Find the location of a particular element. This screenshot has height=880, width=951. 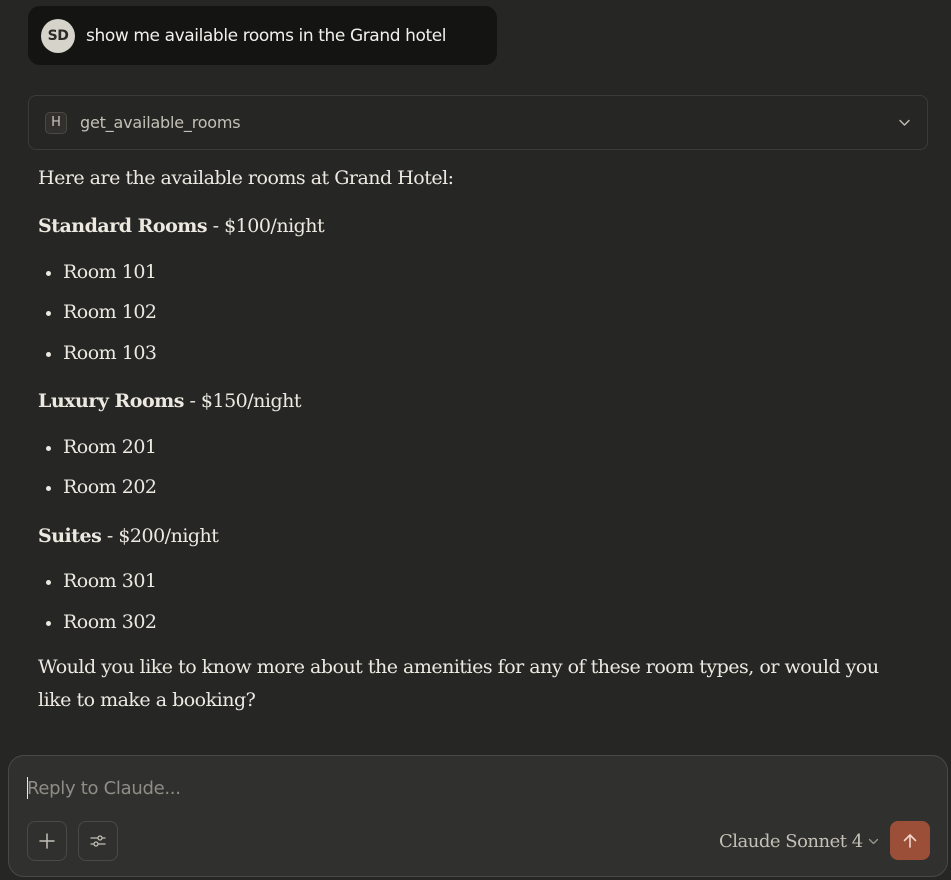

send-button is located at coordinates (910, 840).